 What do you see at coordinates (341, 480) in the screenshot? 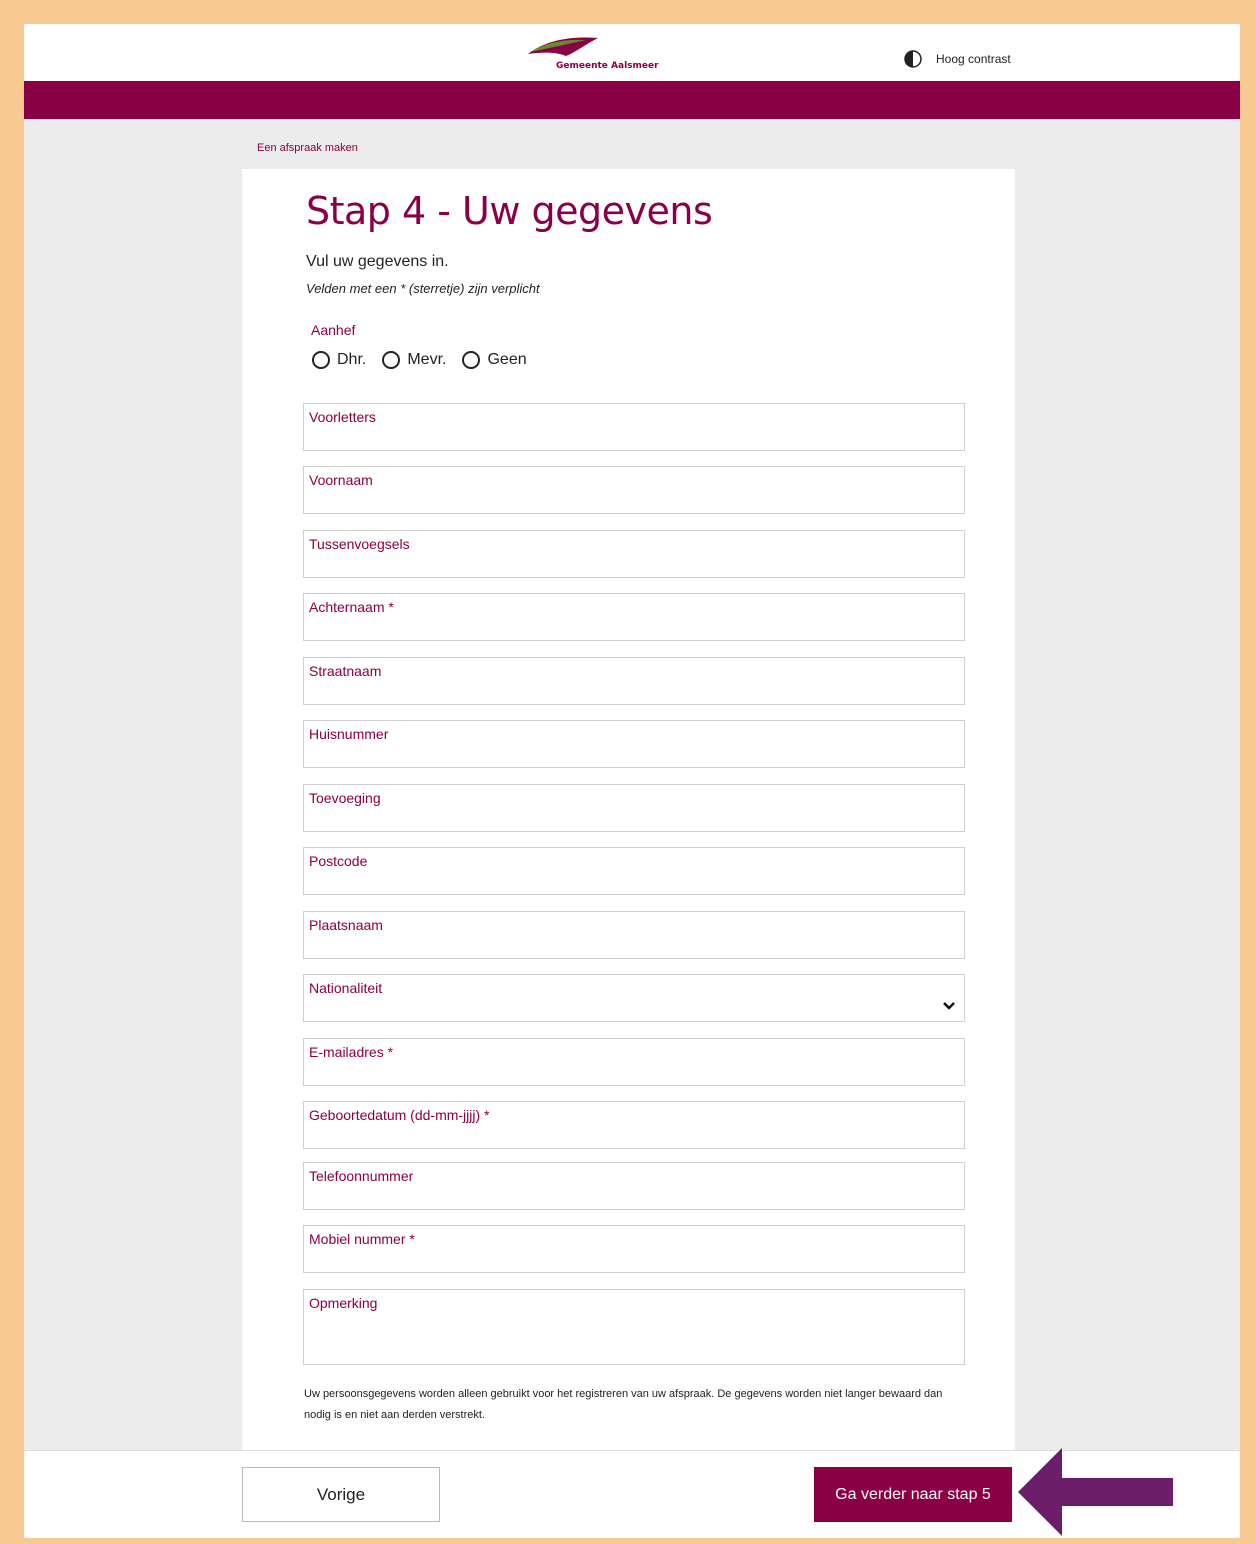
I see `field-label: Voornaam` at bounding box center [341, 480].